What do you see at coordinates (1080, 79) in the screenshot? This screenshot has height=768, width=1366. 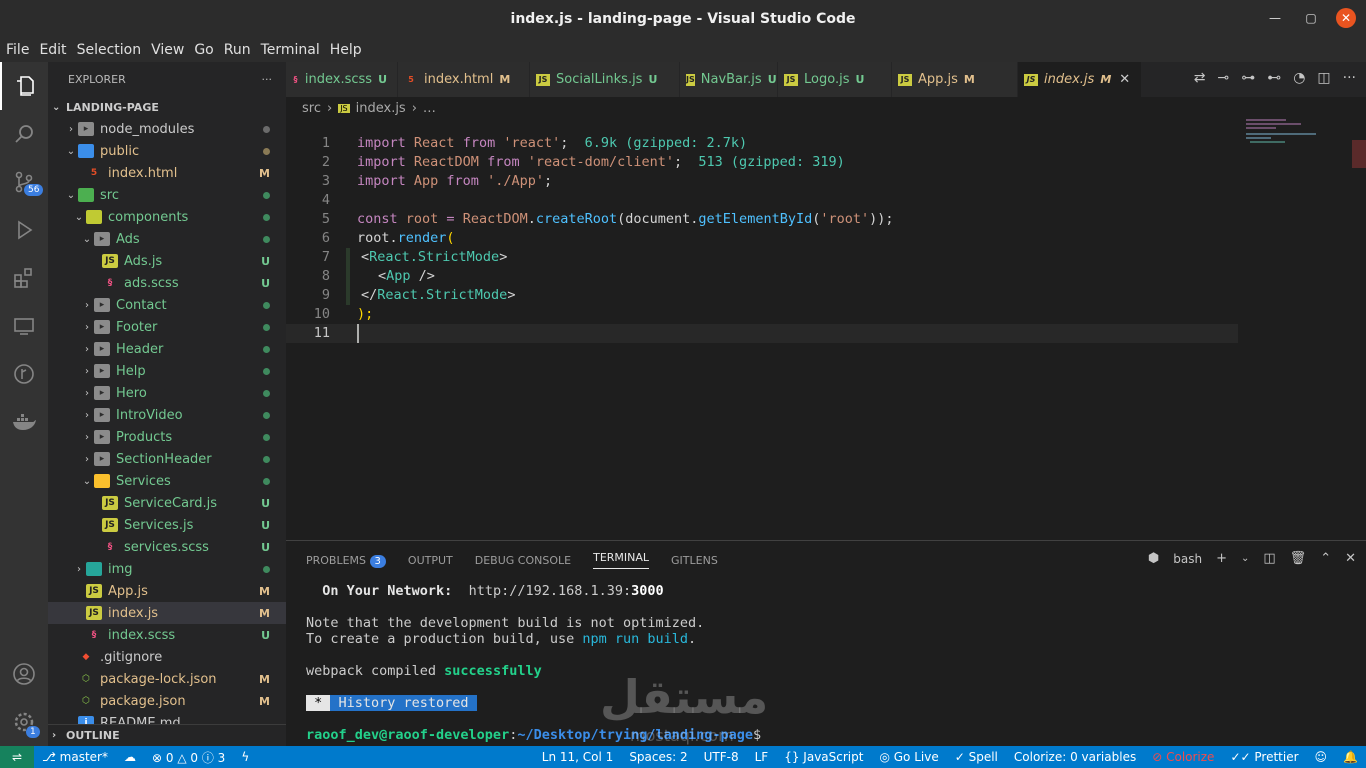 I see `tab-index-js: JS index.js M ✕` at bounding box center [1080, 79].